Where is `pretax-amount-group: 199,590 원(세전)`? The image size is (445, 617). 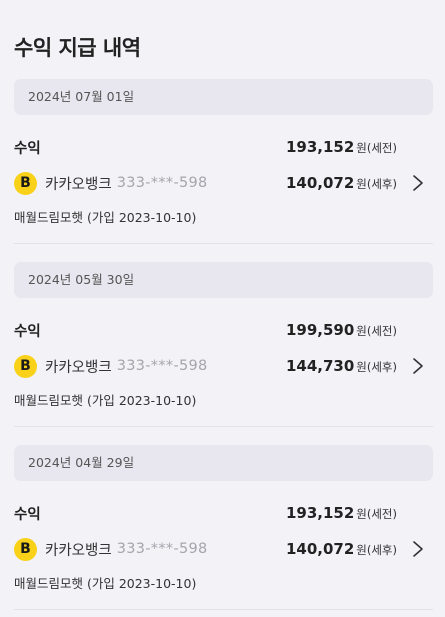
pretax-amount-group: 199,590 원(세전) is located at coordinates (341, 330).